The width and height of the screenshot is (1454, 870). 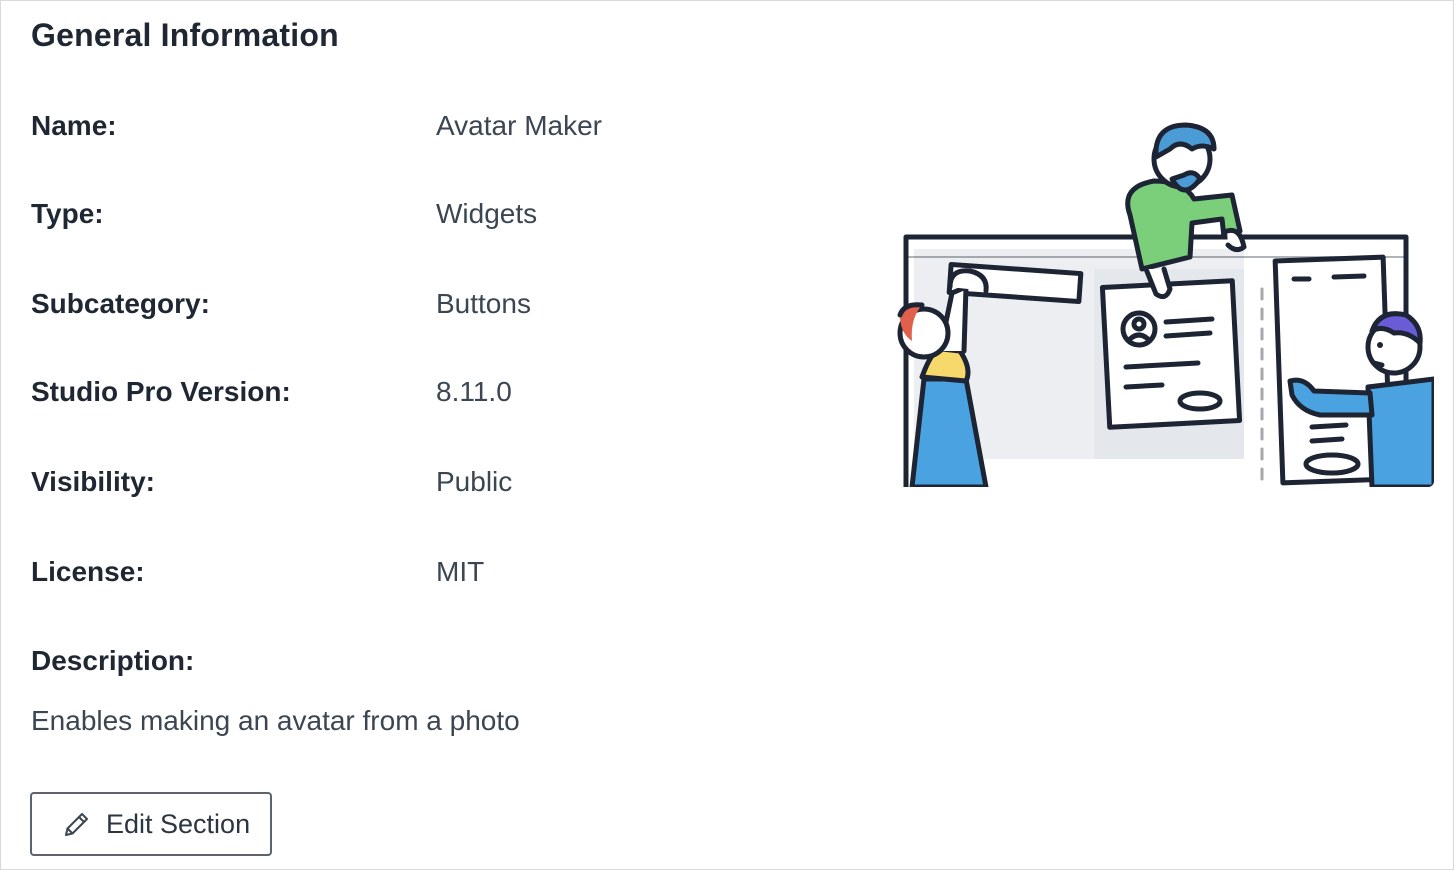 I want to click on edit-section-label: Edit Section, so click(x=178, y=823).